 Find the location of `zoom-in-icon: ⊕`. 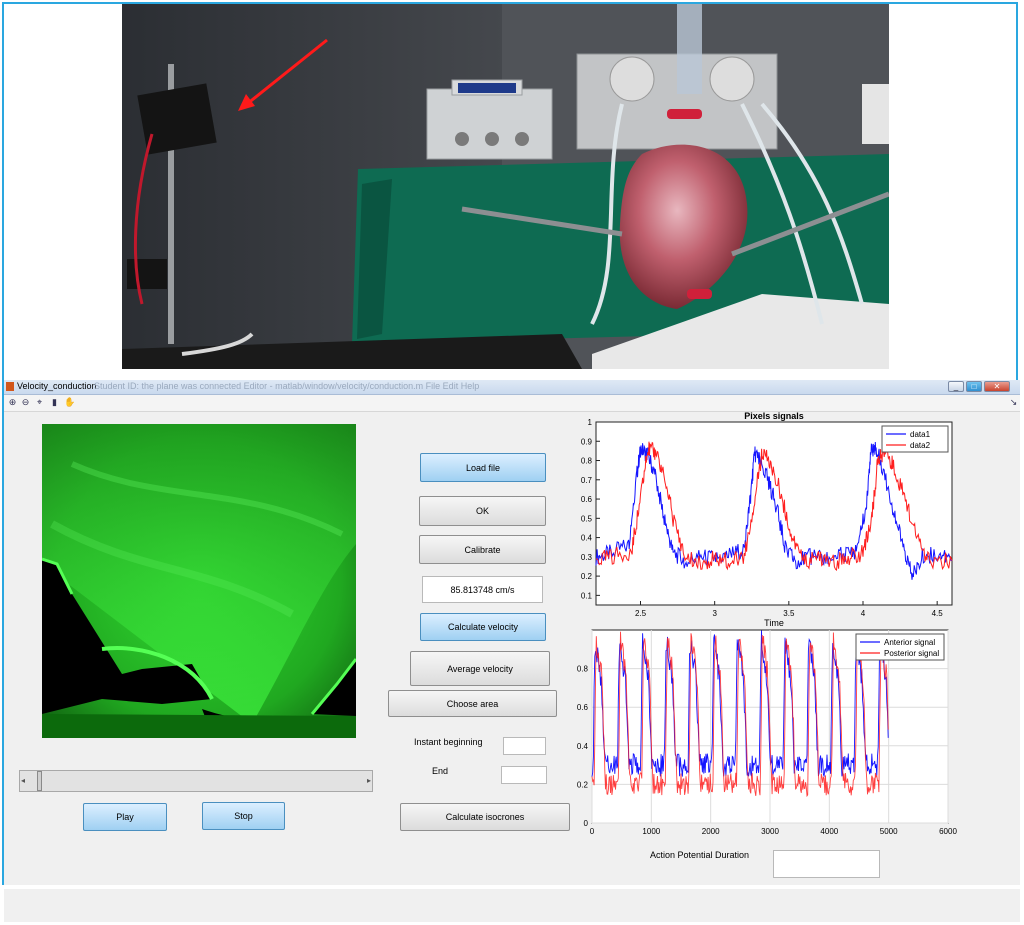

zoom-in-icon: ⊕ is located at coordinates (12, 402).